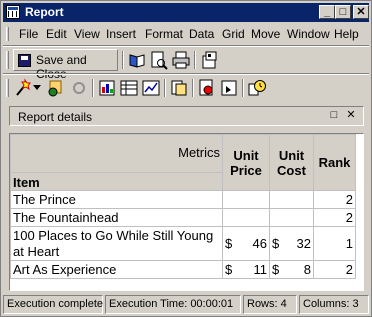 The width and height of the screenshot is (372, 317). I want to click on metrics-label: Metrics, so click(199, 152).